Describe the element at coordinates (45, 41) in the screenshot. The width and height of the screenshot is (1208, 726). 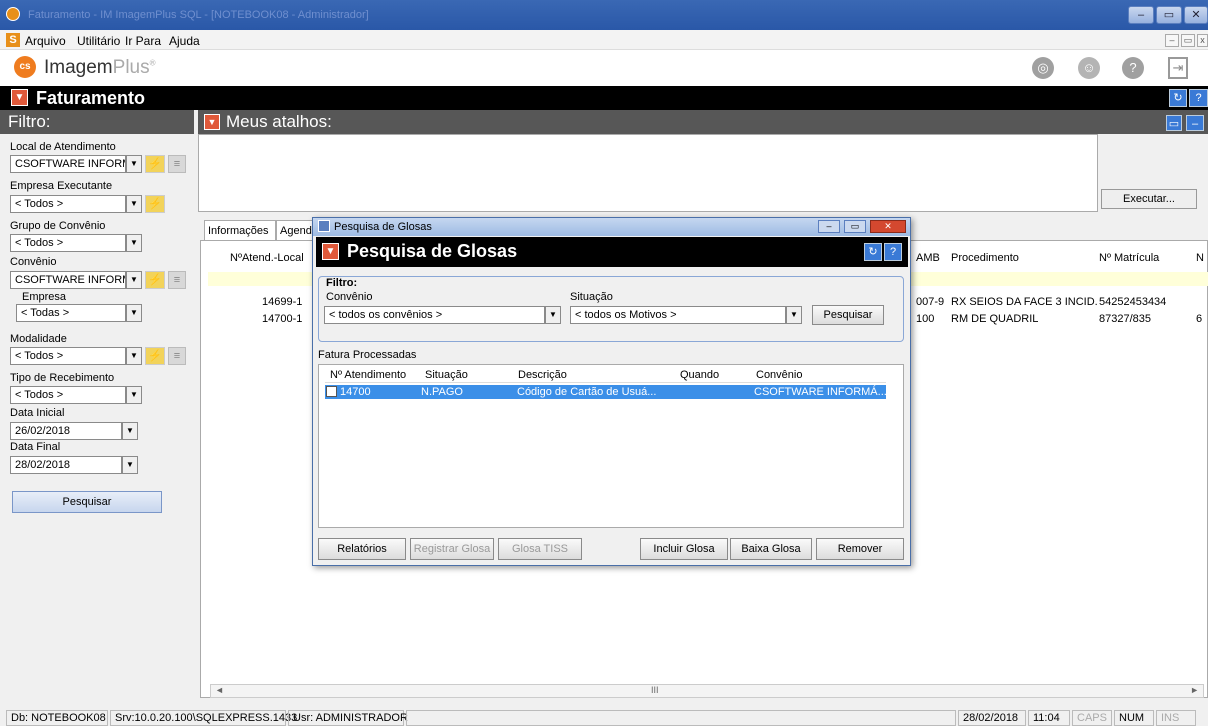
I see `menu-arquivo: Arquivo` at that location.